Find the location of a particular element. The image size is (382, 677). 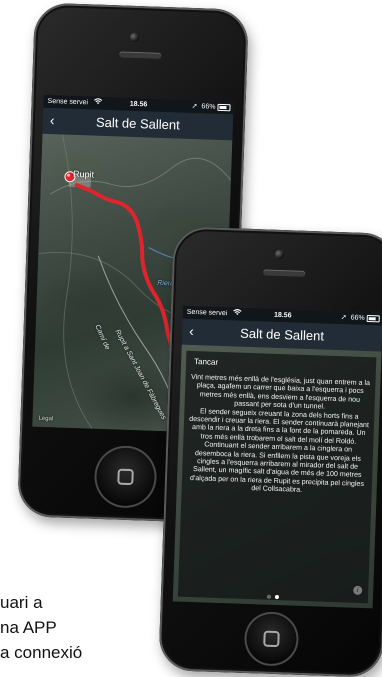

map-marker-label: Rupit is located at coordinates (83, 174).